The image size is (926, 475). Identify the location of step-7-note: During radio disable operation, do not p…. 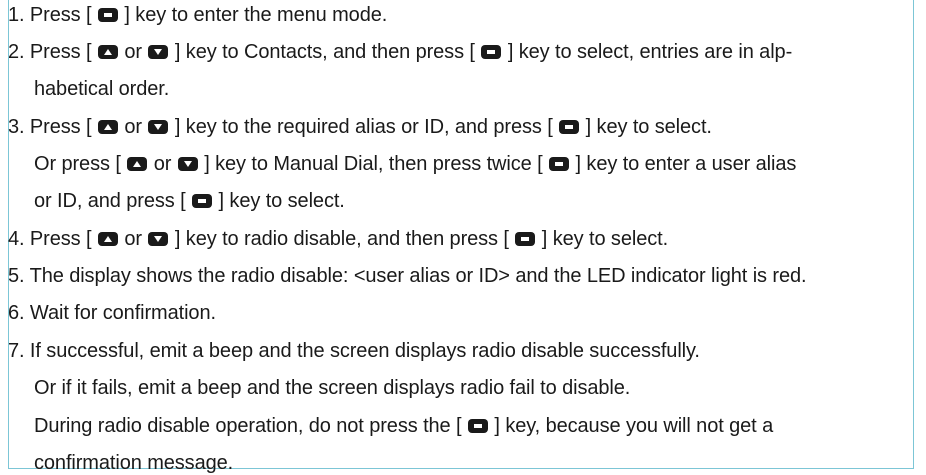
(403, 426).